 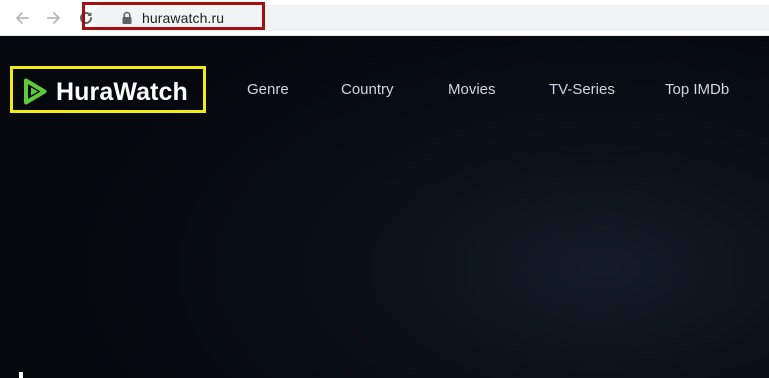 I want to click on nav-genre: Genre, so click(x=268, y=90).